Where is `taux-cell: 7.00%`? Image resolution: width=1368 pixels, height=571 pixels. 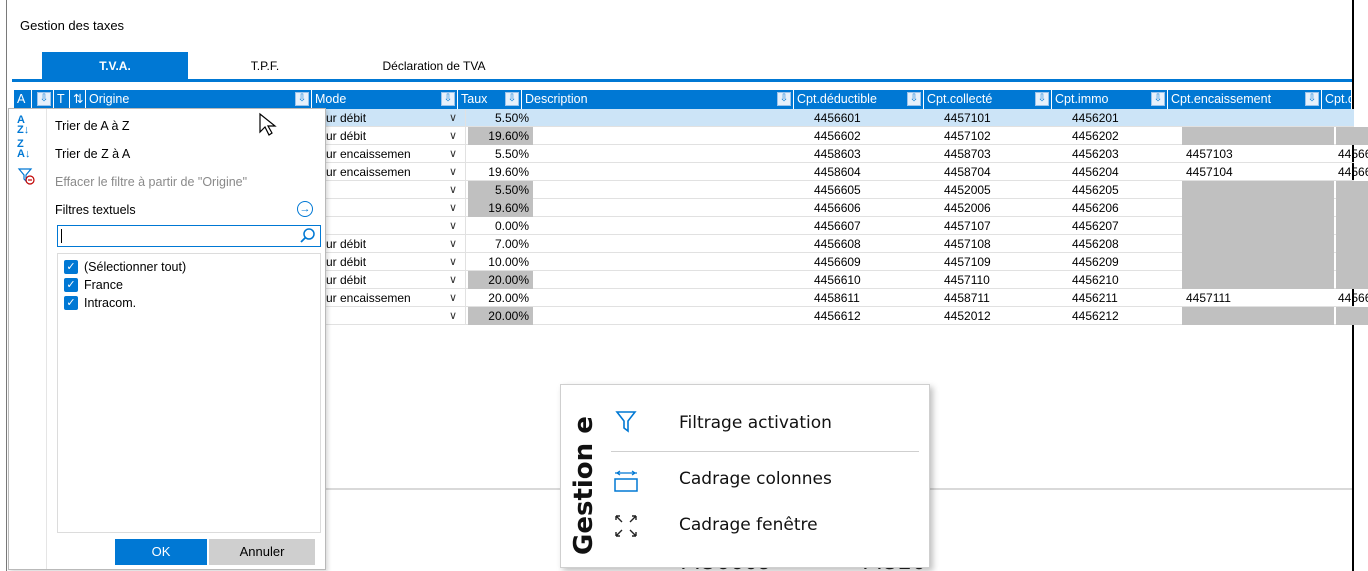
taux-cell: 7.00% is located at coordinates (500, 244).